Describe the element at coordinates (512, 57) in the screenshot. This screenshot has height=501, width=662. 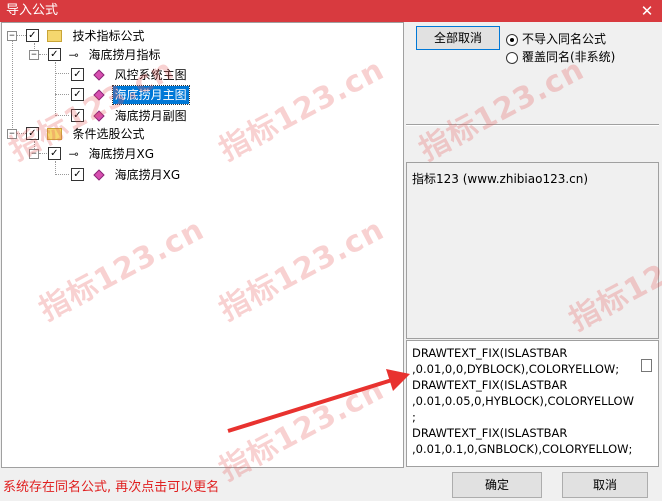
I see `radio-icon` at that location.